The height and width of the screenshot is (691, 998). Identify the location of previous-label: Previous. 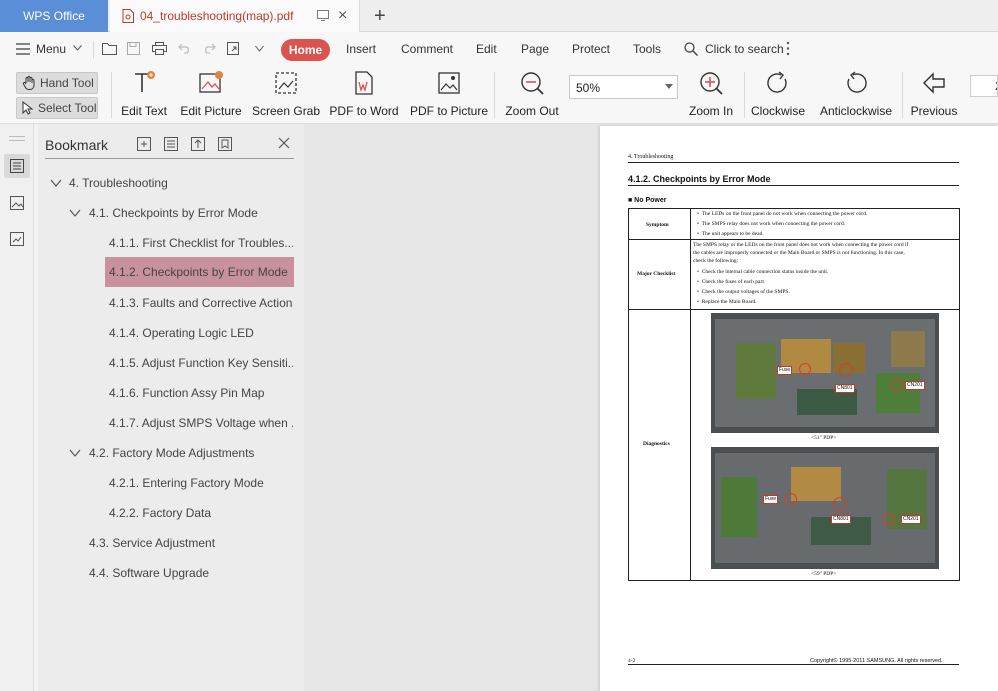
(934, 111).